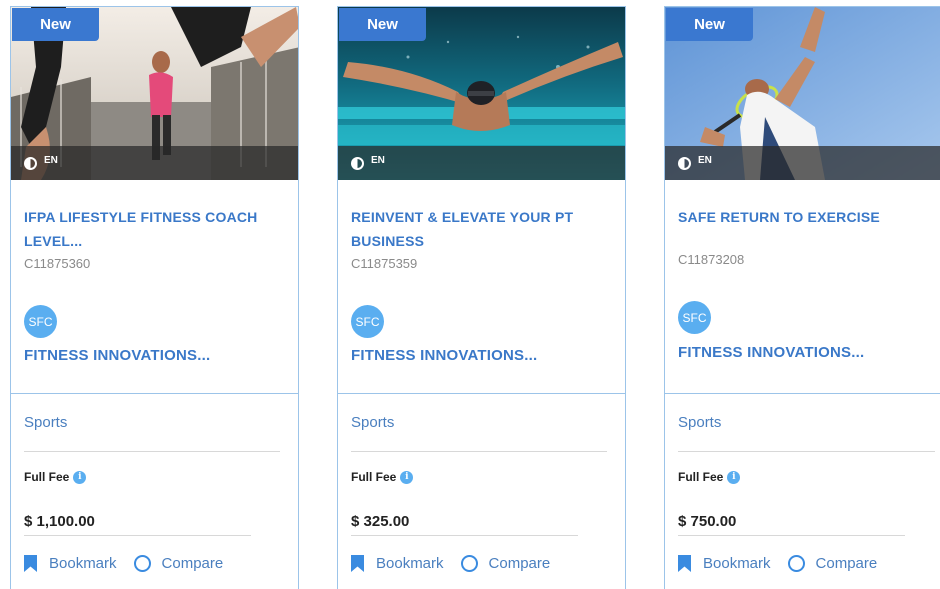 This screenshot has width=940, height=589. What do you see at coordinates (481, 93) in the screenshot?
I see `course-thumbnail-swimming: New EN` at bounding box center [481, 93].